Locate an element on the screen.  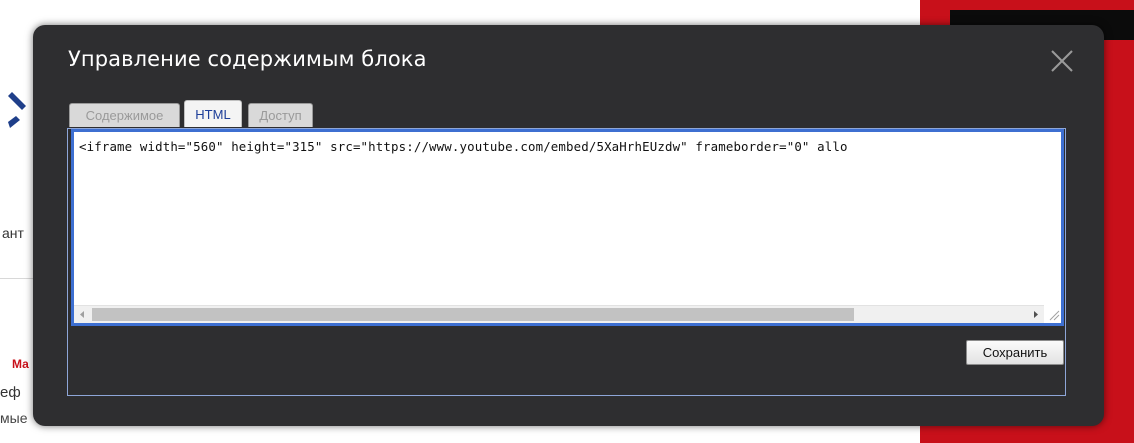
scroll-right-arrow-icon is located at coordinates (1035, 314).